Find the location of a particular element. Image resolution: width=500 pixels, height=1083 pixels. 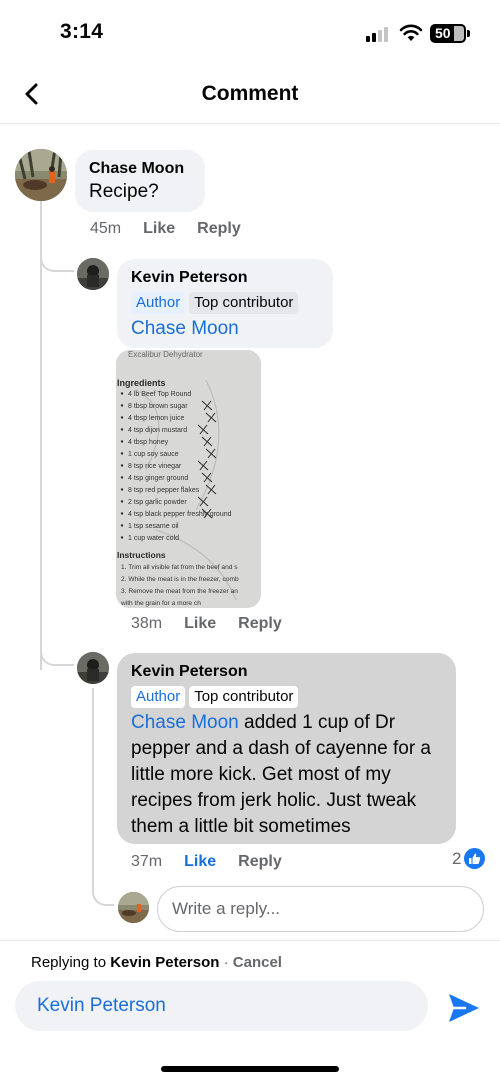

comment-time: 45m is located at coordinates (106, 228).